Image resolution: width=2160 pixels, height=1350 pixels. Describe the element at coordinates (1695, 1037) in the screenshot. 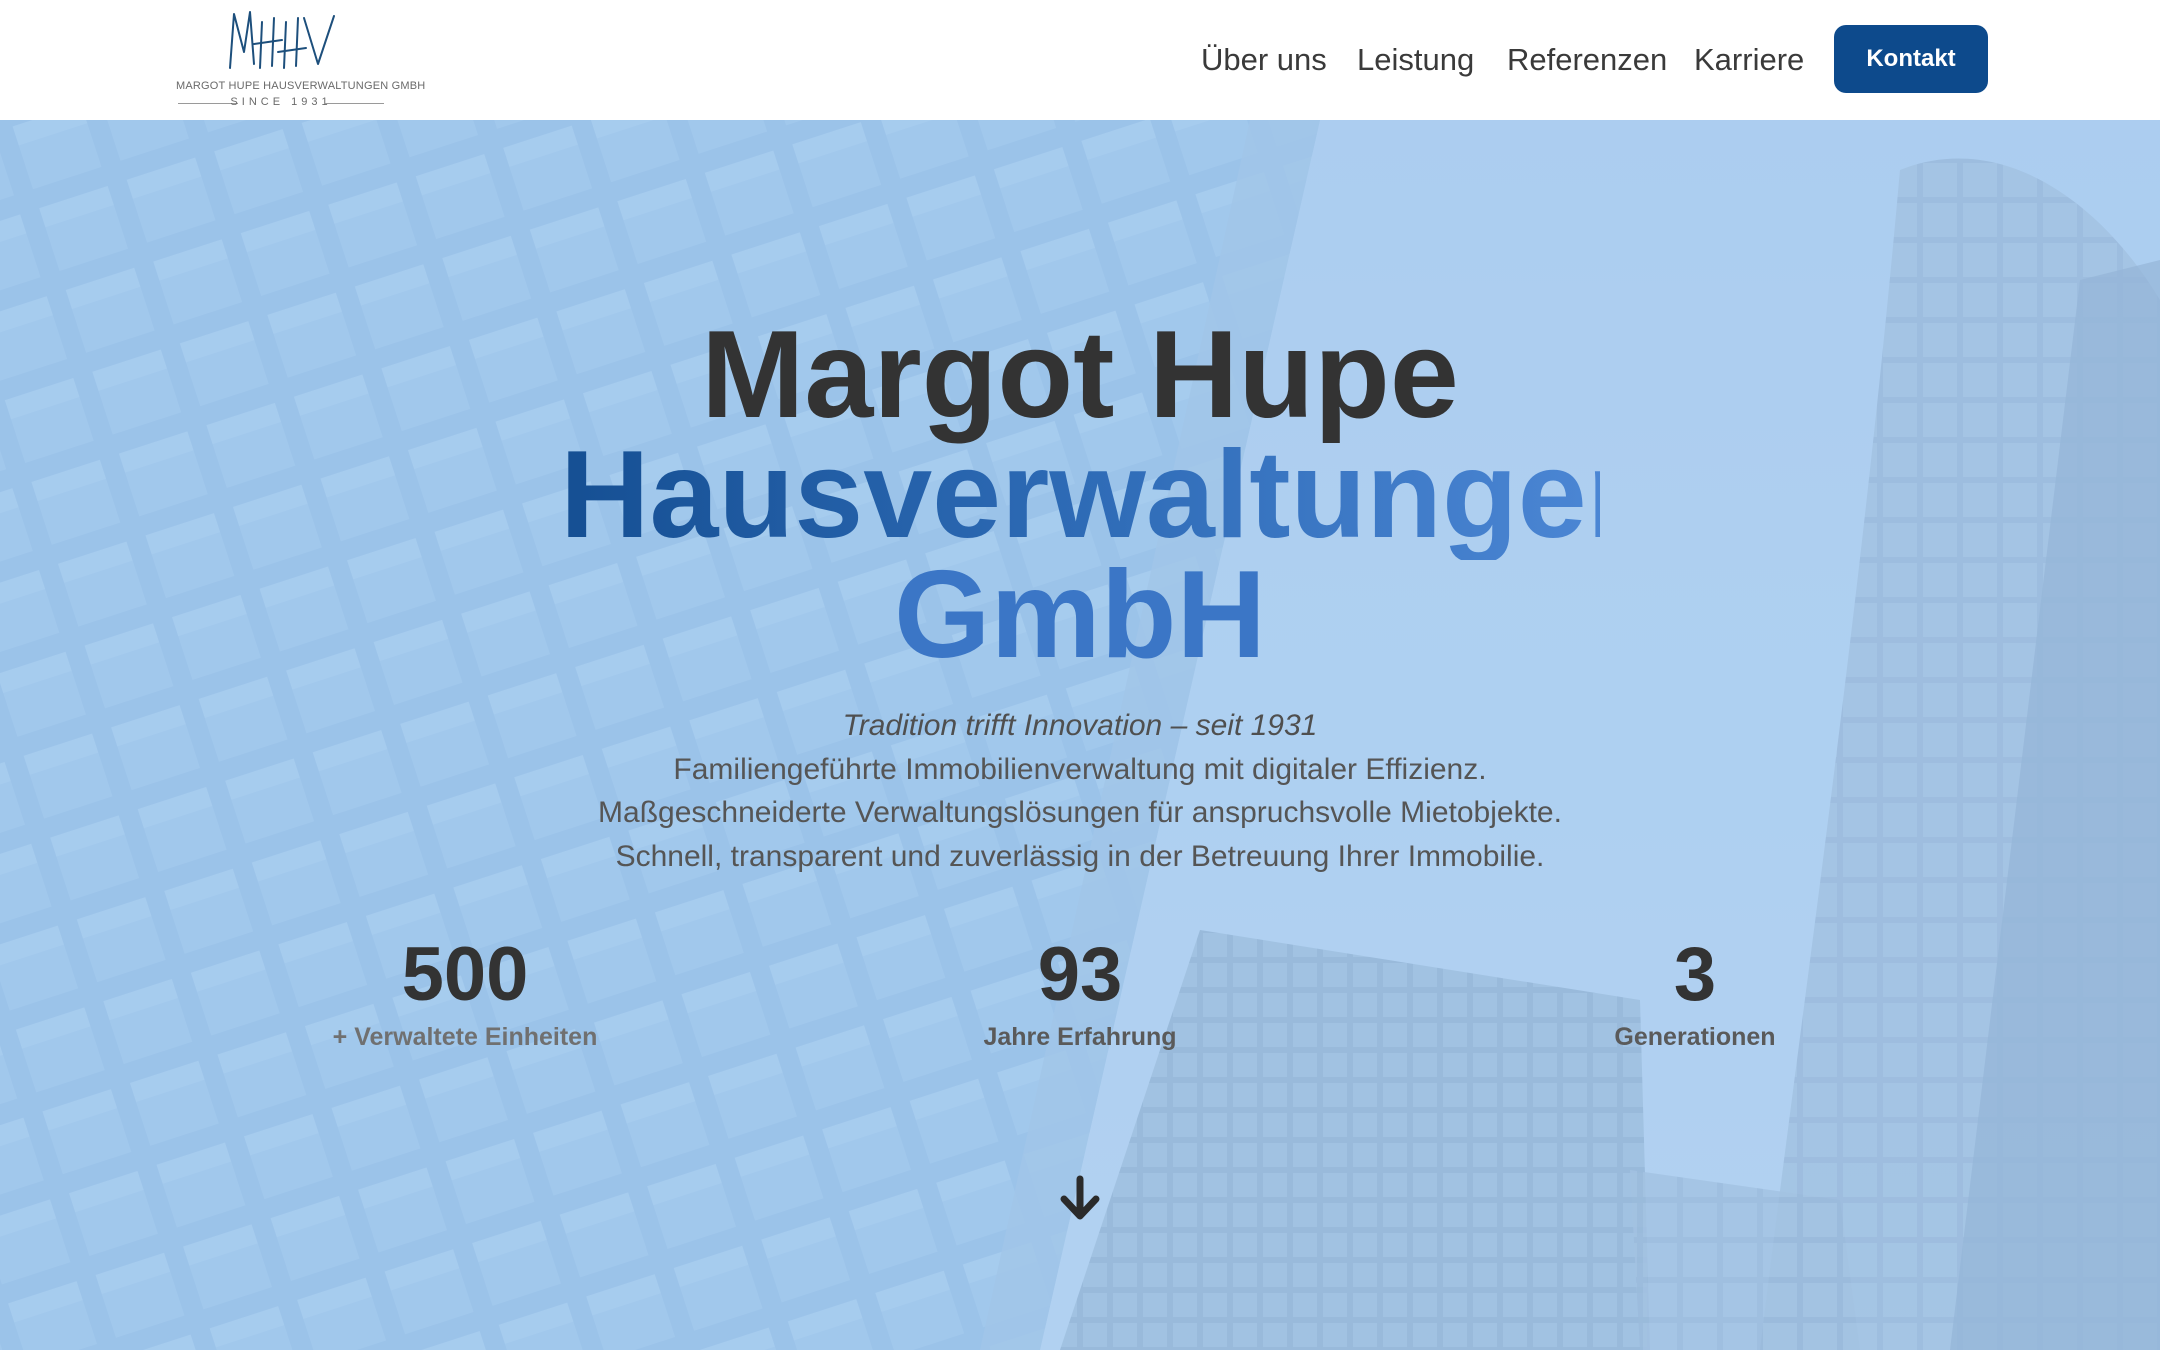

I see `stat-generations-label: Generationen` at that location.